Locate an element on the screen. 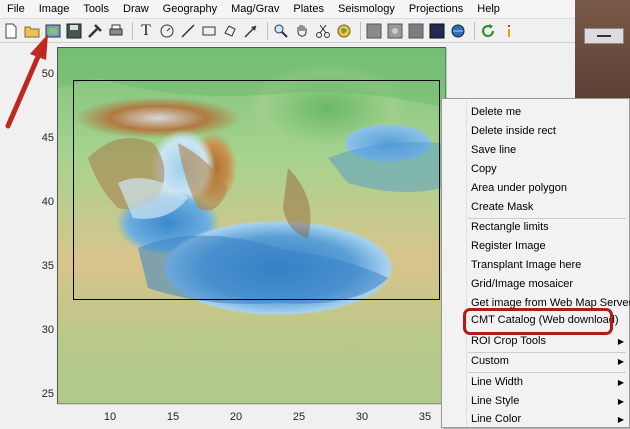 Image resolution: width=630 pixels, height=429 pixels. menu-help: Help is located at coordinates (488, 9).